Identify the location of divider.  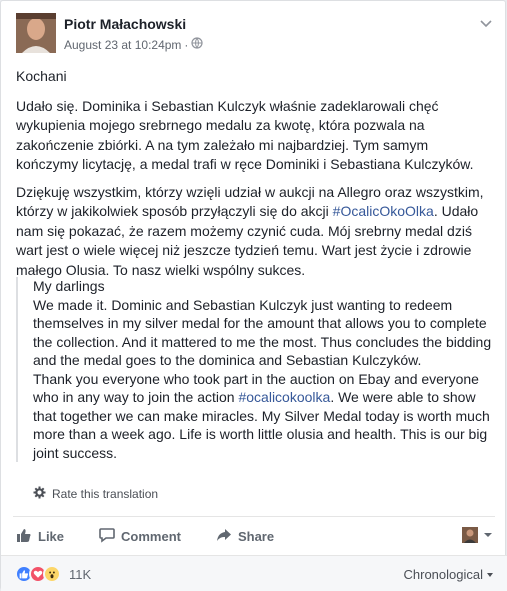
(254, 516).